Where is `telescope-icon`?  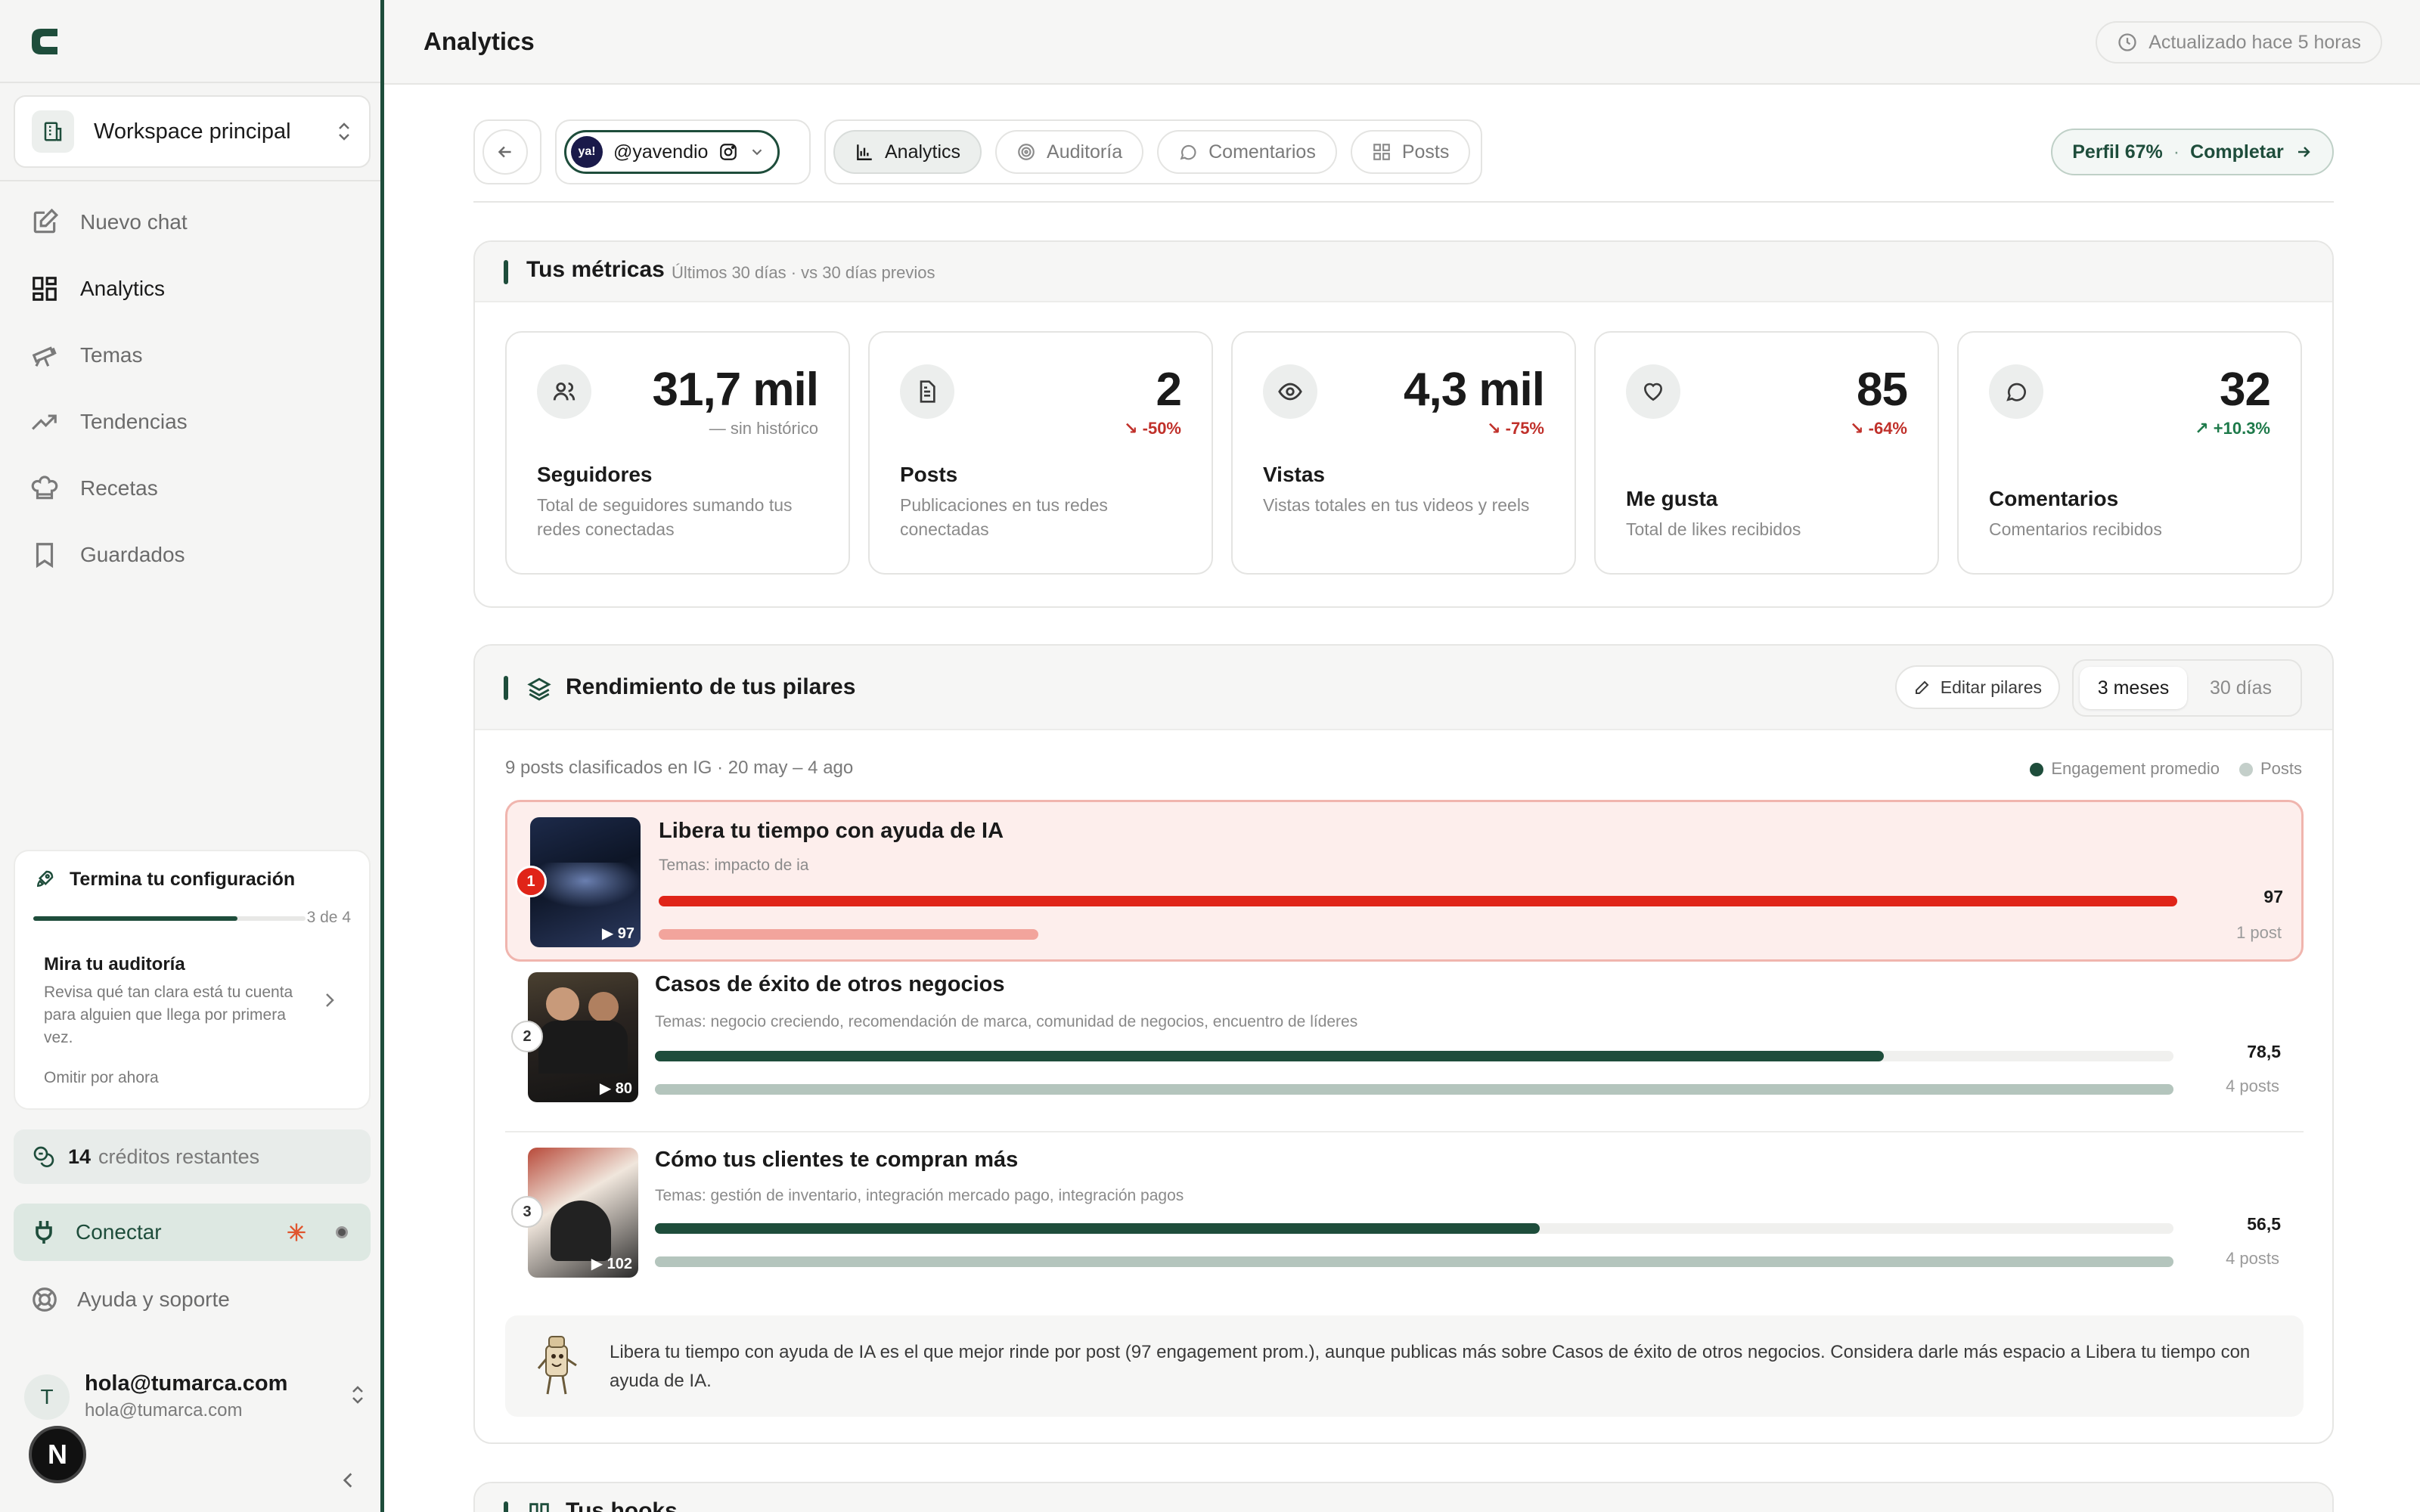
telescope-icon is located at coordinates (44, 356).